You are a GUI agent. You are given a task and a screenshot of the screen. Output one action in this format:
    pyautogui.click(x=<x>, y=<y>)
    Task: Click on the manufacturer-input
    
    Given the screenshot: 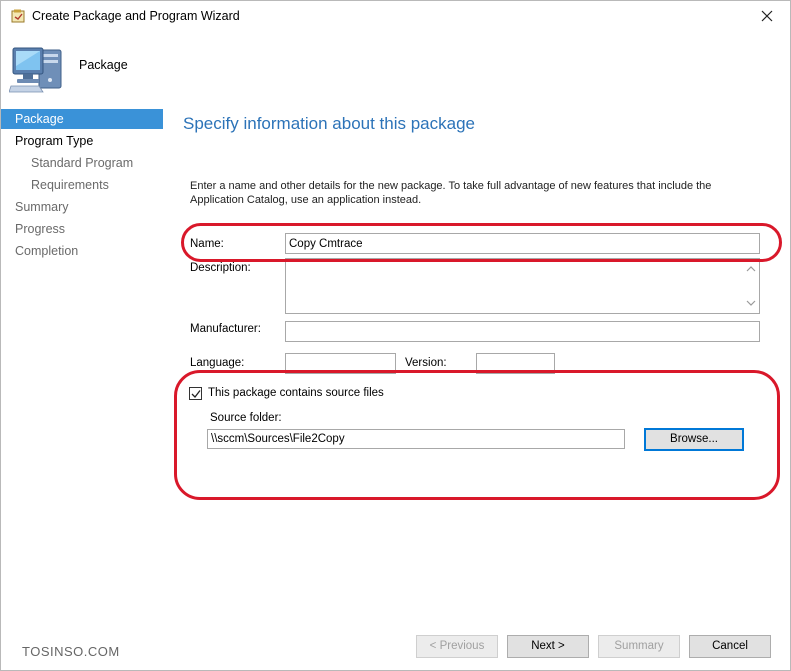 What is the action you would take?
    pyautogui.click(x=522, y=331)
    